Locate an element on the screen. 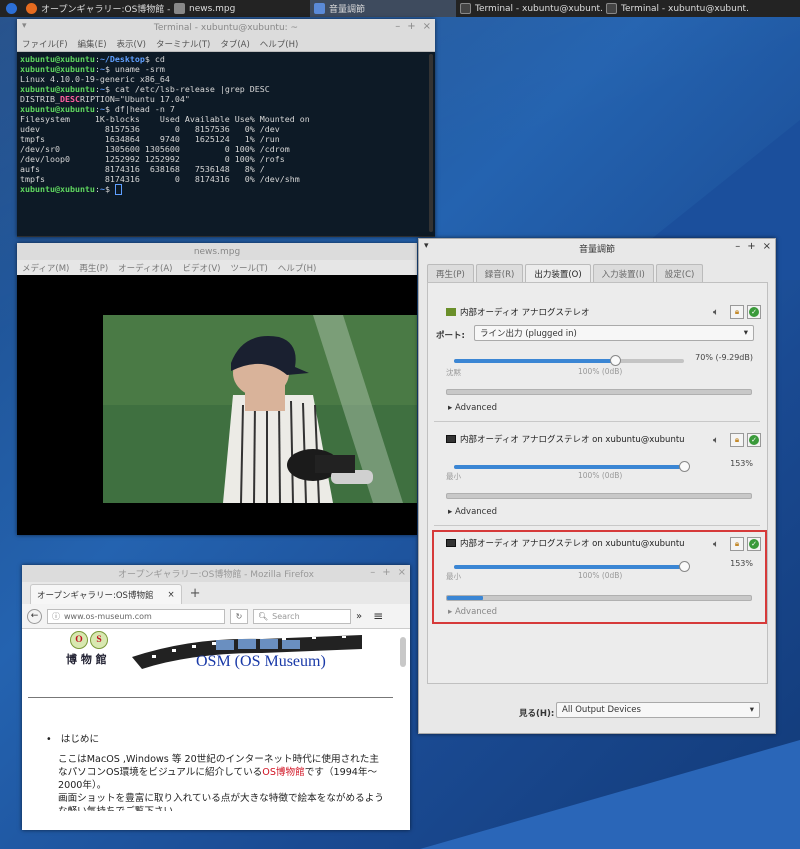 This screenshot has height=849, width=800. volume-percent: 70% (-9.29dB) is located at coordinates (724, 357).